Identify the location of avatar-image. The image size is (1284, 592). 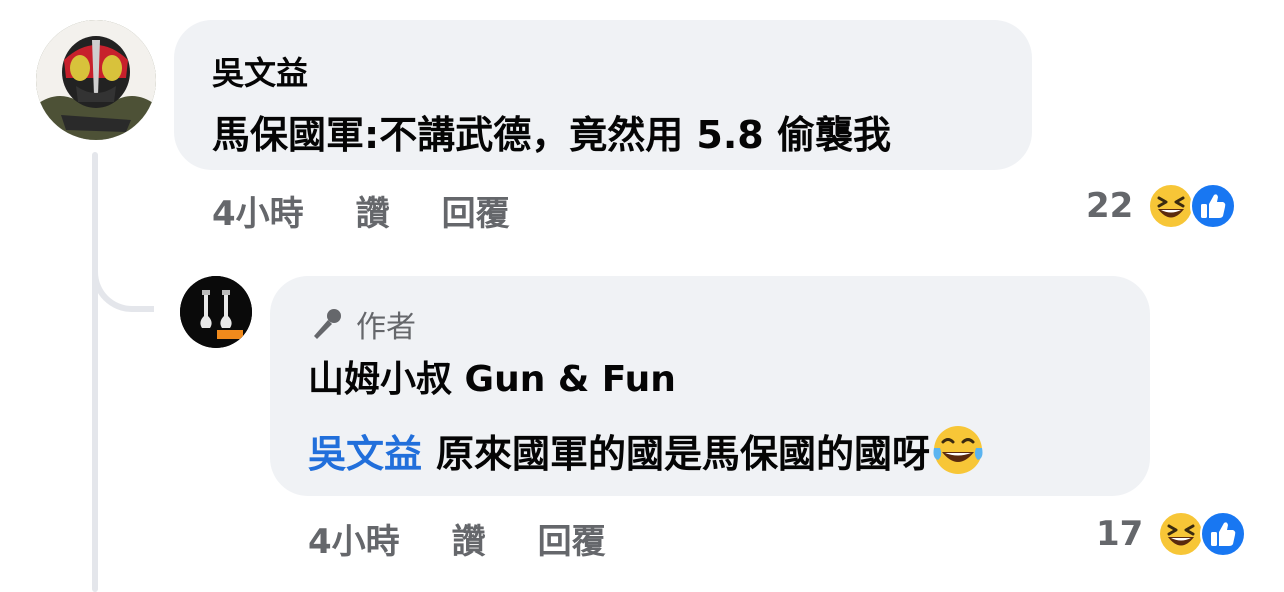
(96, 80).